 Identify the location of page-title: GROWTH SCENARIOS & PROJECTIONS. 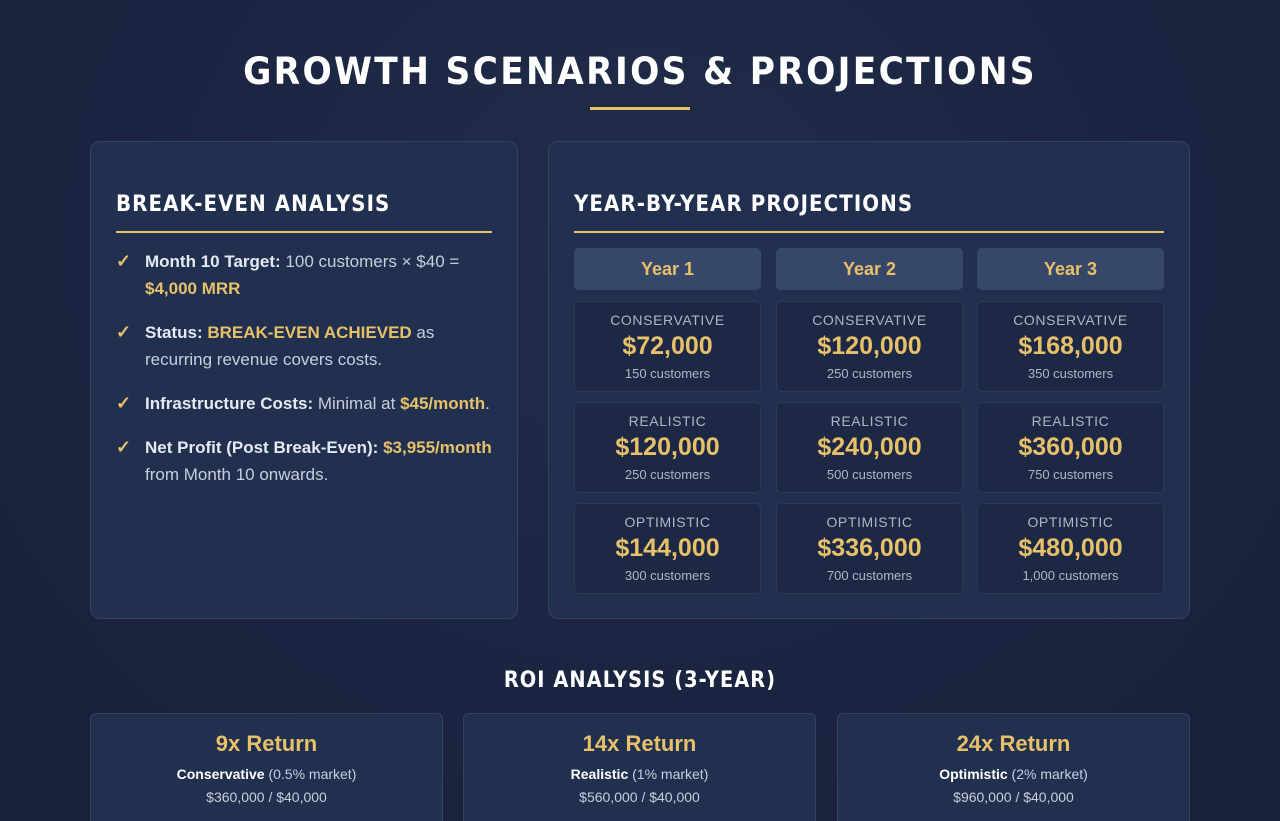
(640, 71).